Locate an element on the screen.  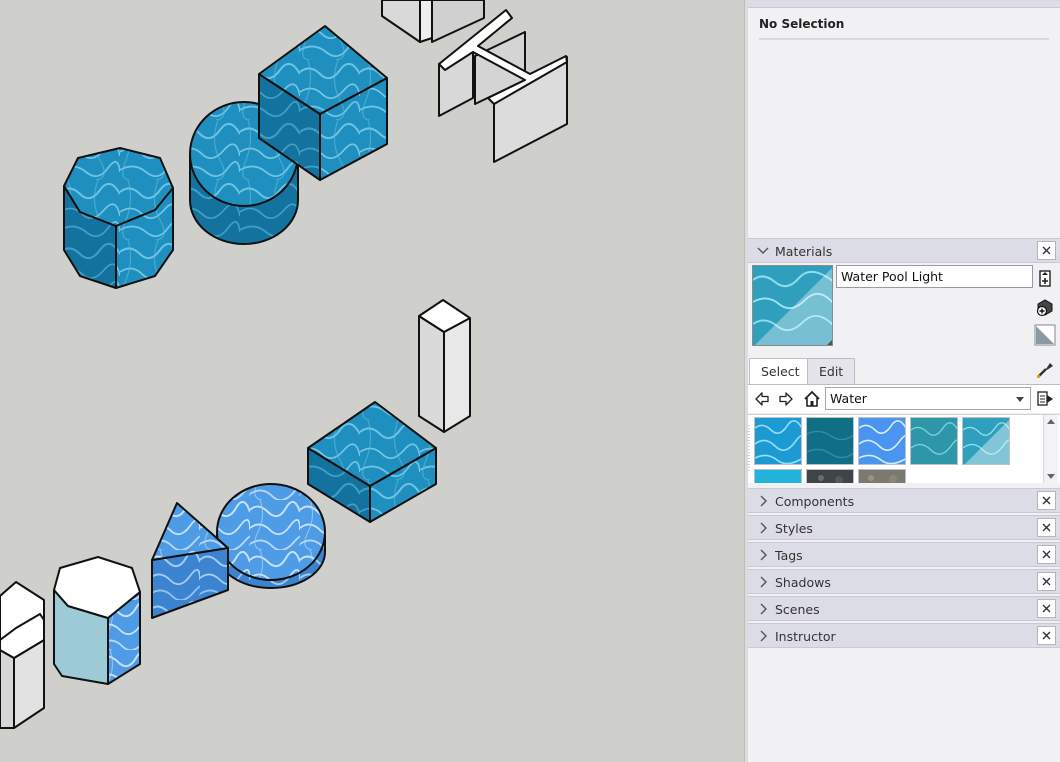
components-panel-header: Components is located at coordinates (904, 500).